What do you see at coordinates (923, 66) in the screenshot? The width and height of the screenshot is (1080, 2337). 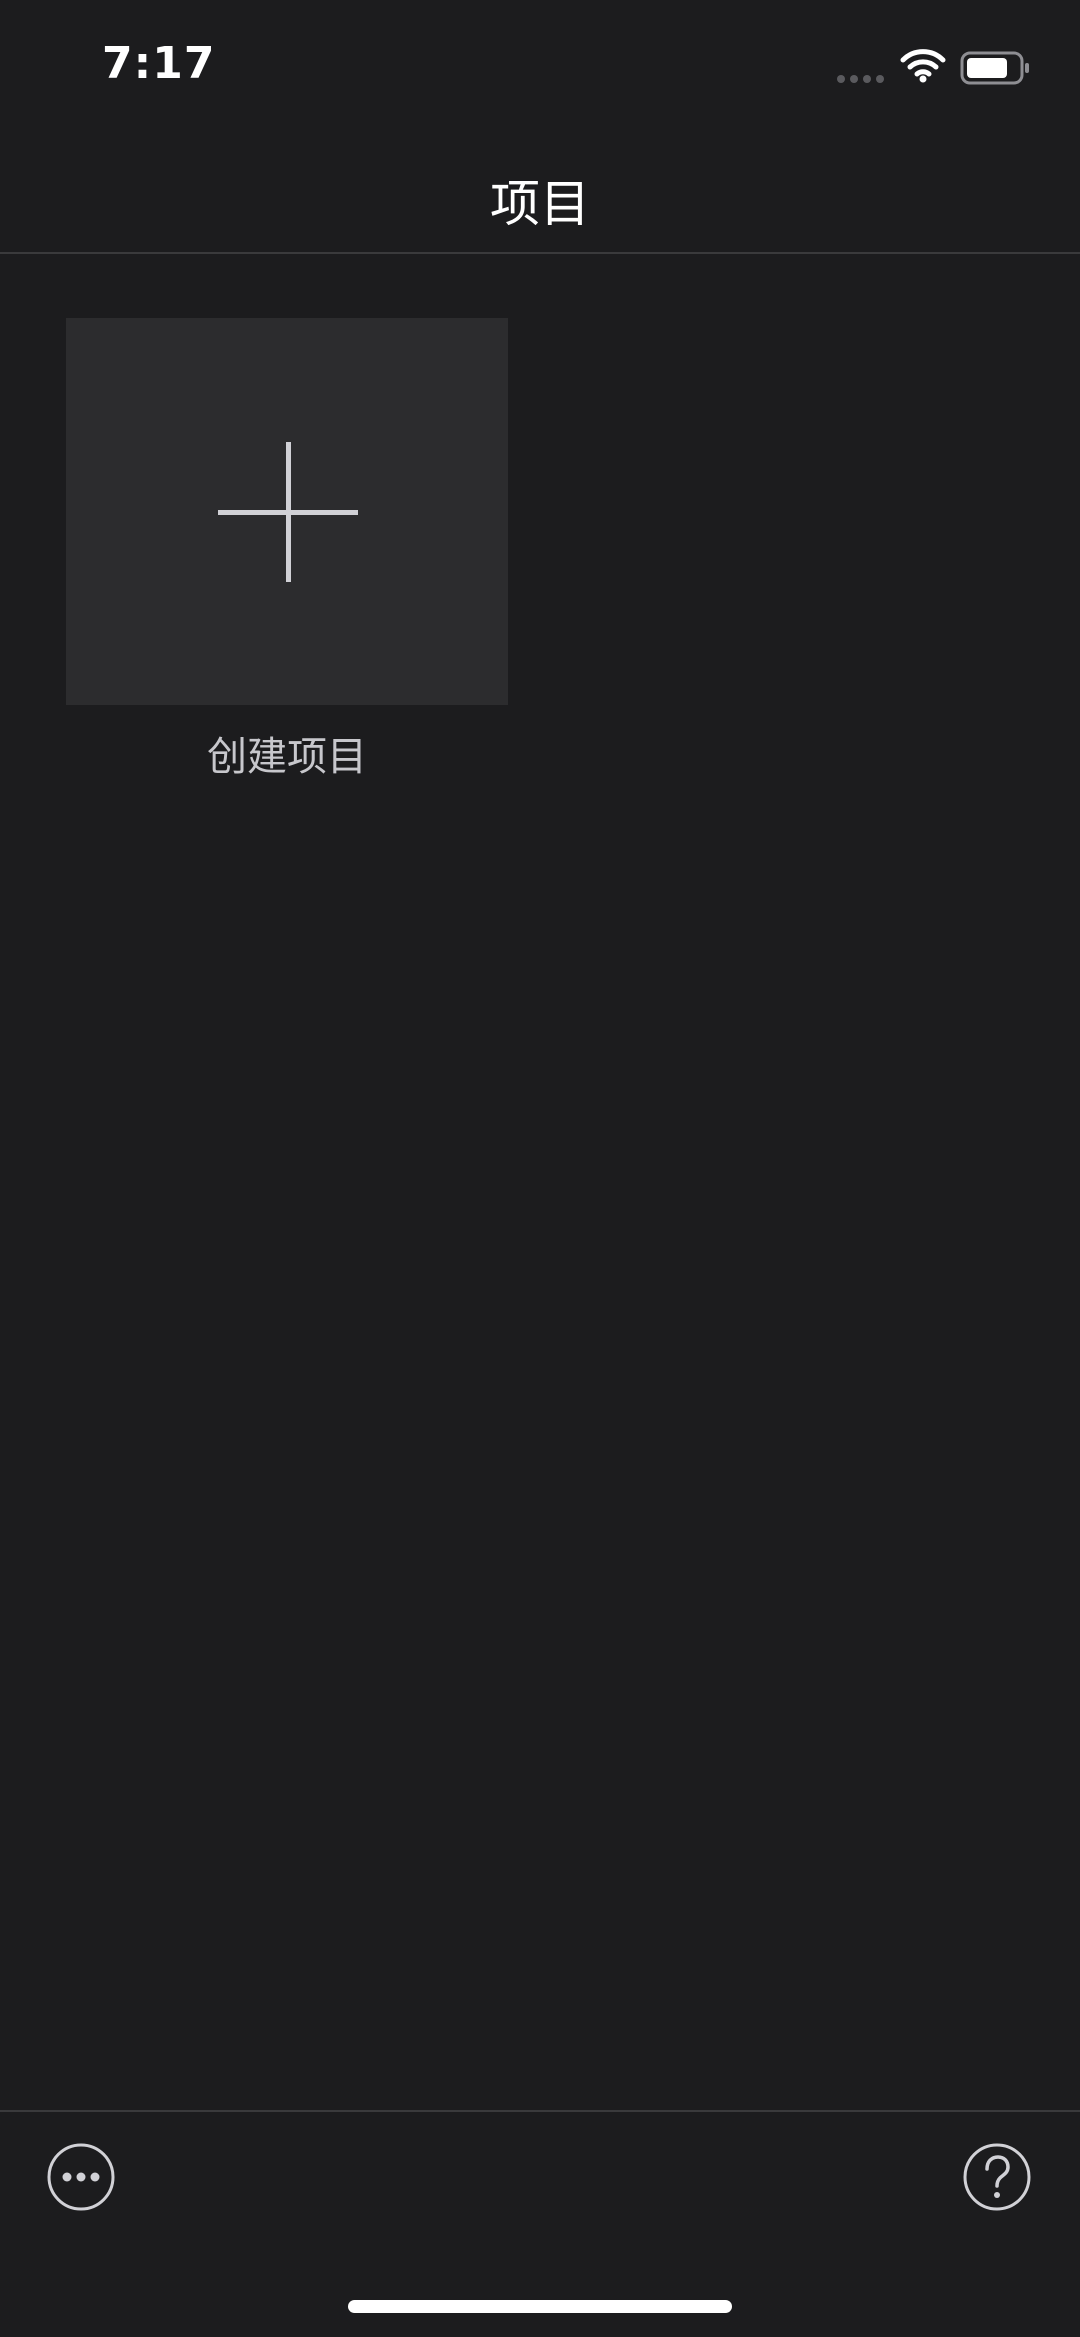 I see `wifi-icon` at bounding box center [923, 66].